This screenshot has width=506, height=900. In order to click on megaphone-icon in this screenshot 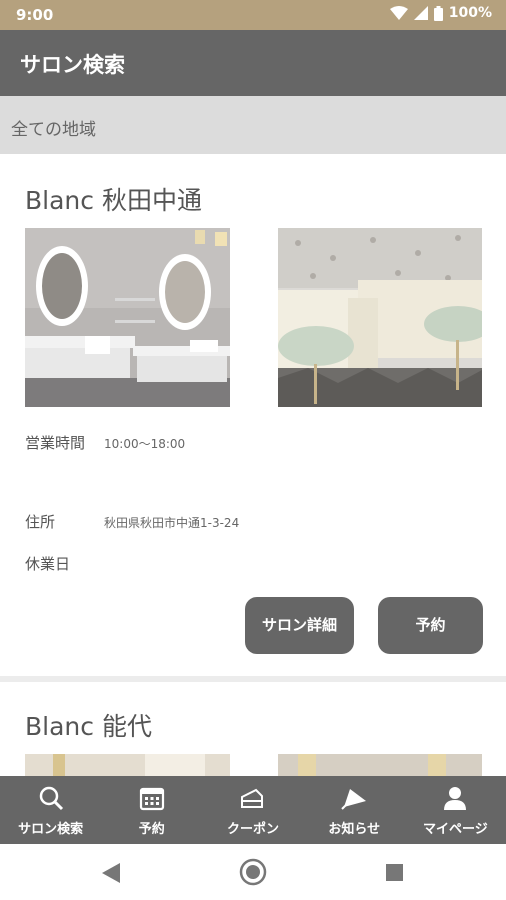, I will do `click(354, 799)`.